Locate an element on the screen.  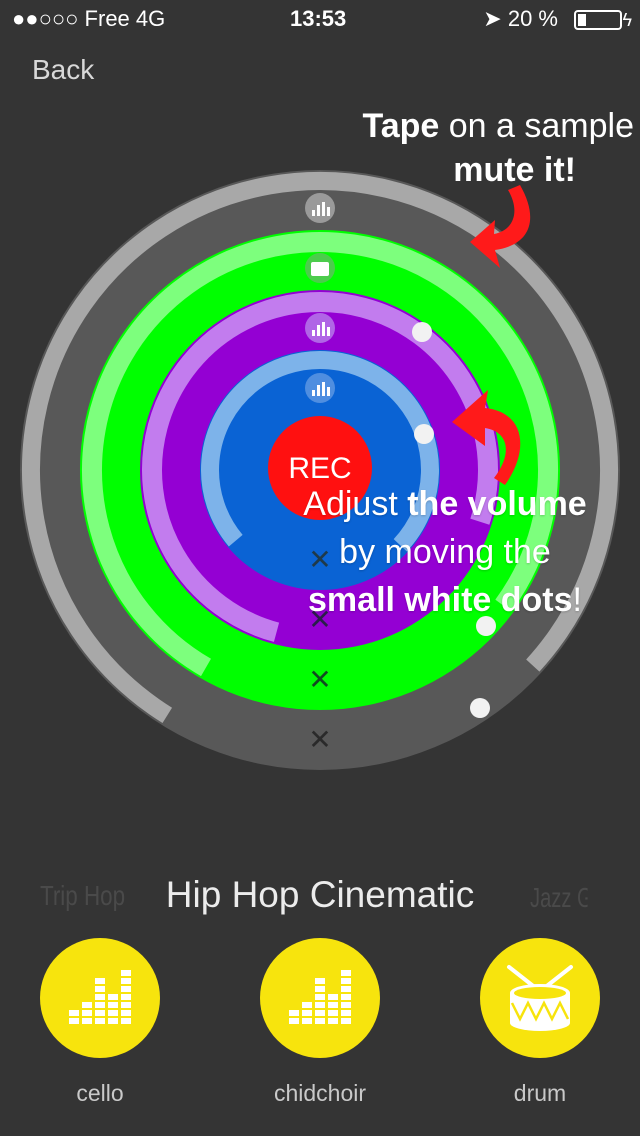
carrier-signal: ●●○○○ Free 4G is located at coordinates (89, 18).